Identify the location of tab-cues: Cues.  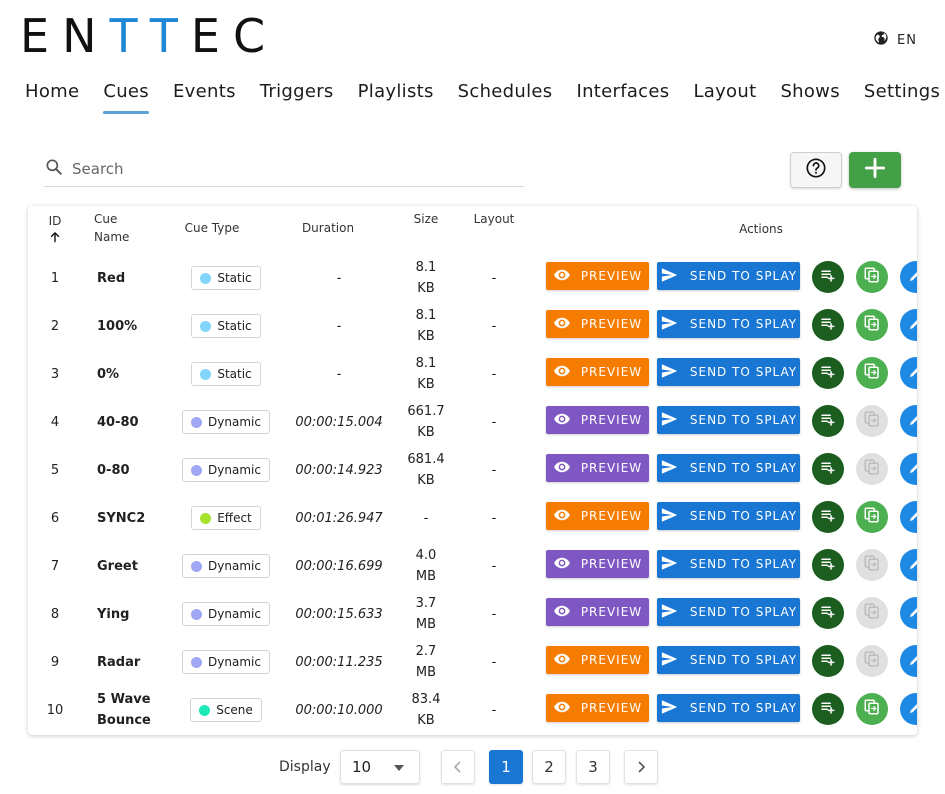
(126, 96).